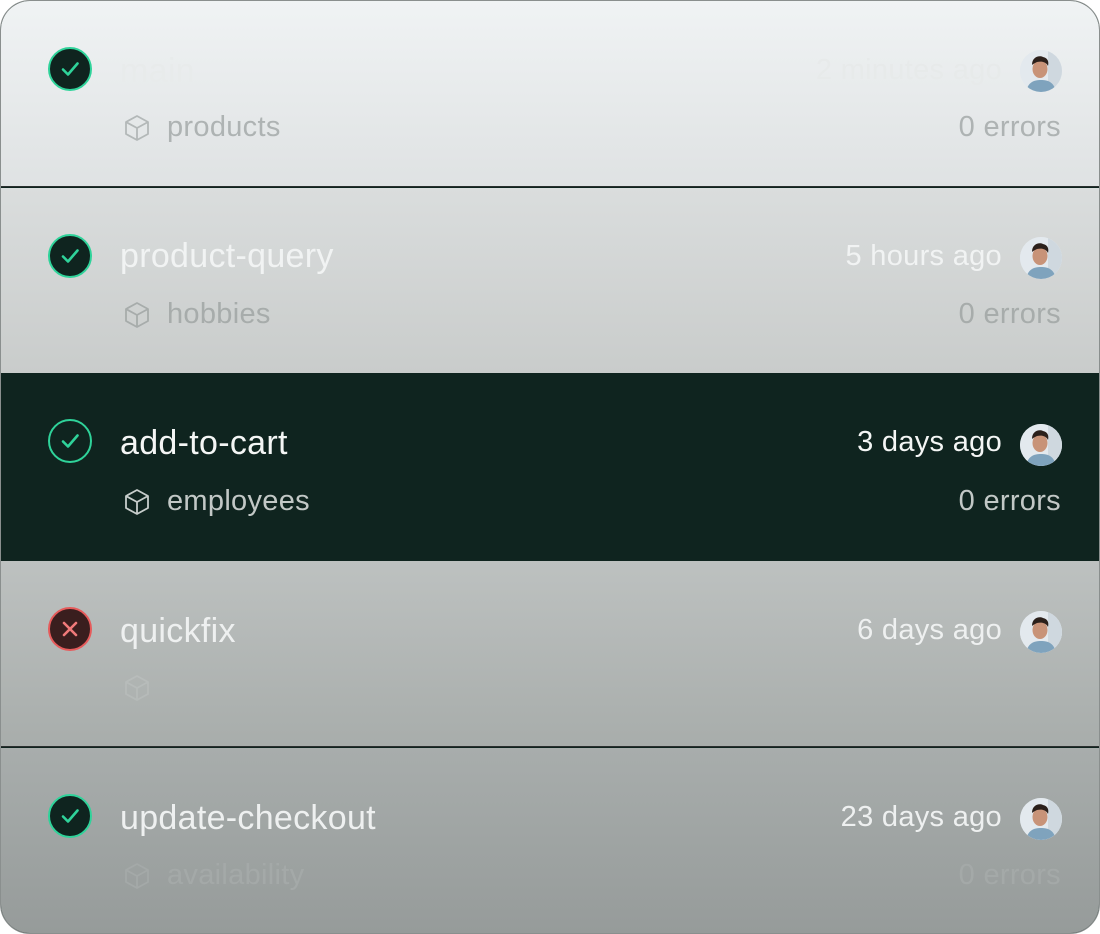 Image resolution: width=1100 pixels, height=934 pixels. What do you see at coordinates (238, 501) in the screenshot?
I see `package-name: employees` at bounding box center [238, 501].